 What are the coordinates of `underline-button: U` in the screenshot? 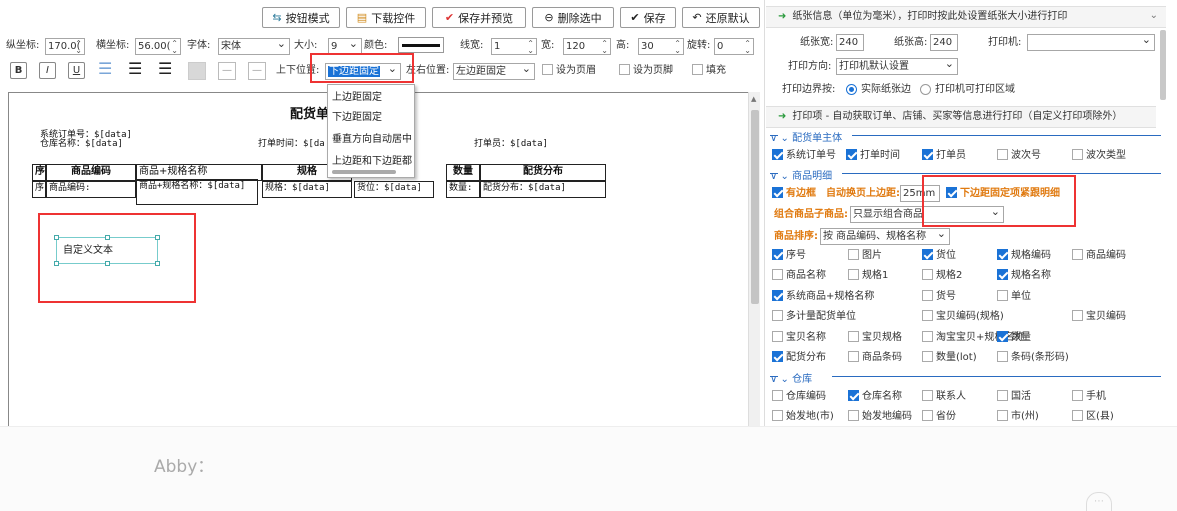 It's located at (76, 70).